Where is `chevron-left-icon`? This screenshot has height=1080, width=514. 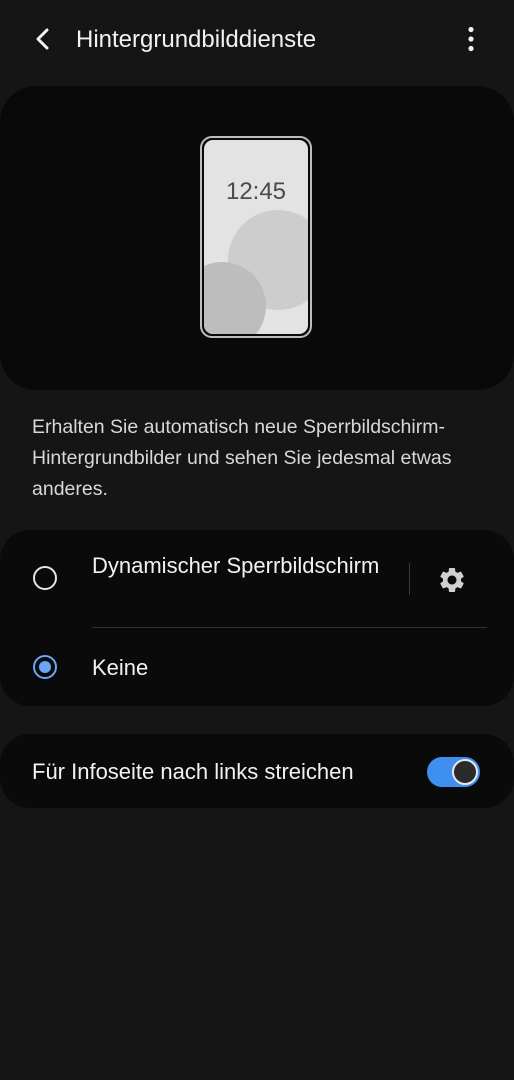
chevron-left-icon is located at coordinates (42, 39).